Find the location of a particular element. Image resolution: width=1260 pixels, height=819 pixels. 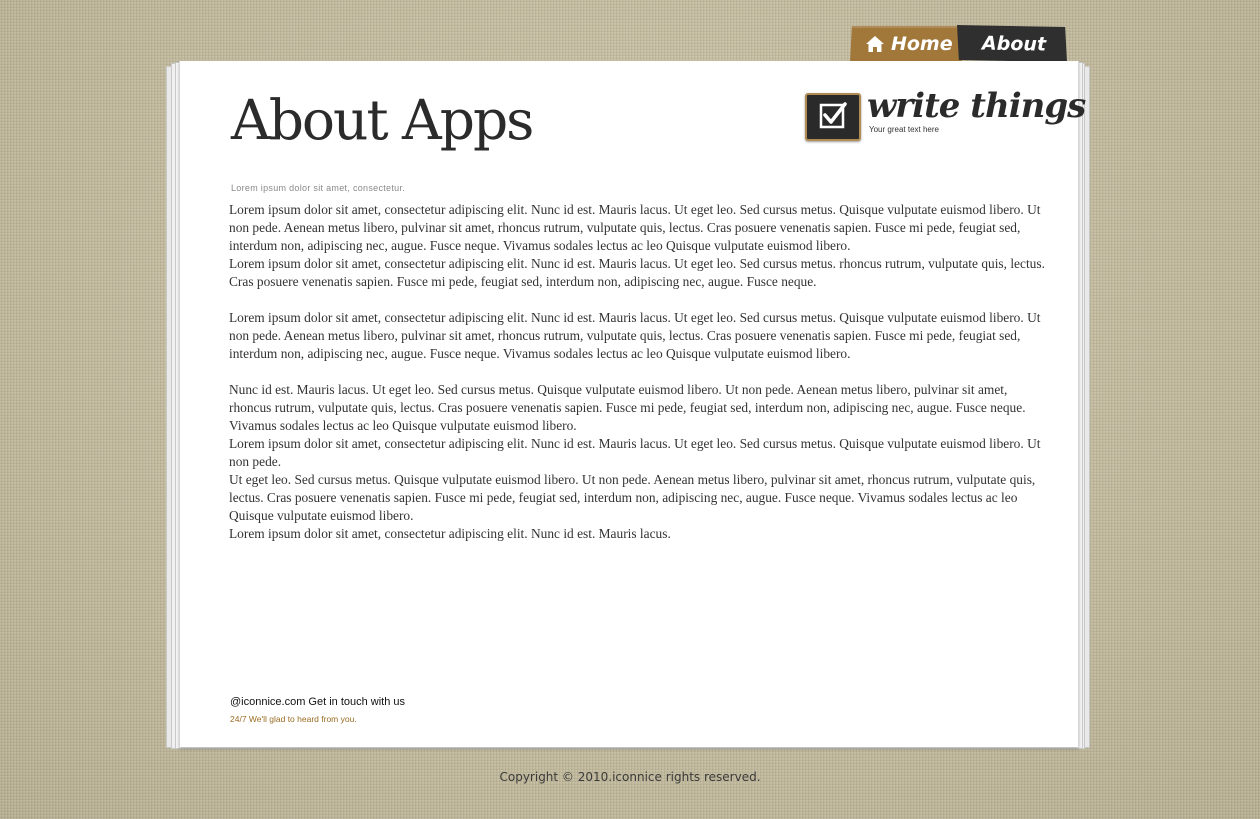

nav-home-label: Home is located at coordinates (922, 43).